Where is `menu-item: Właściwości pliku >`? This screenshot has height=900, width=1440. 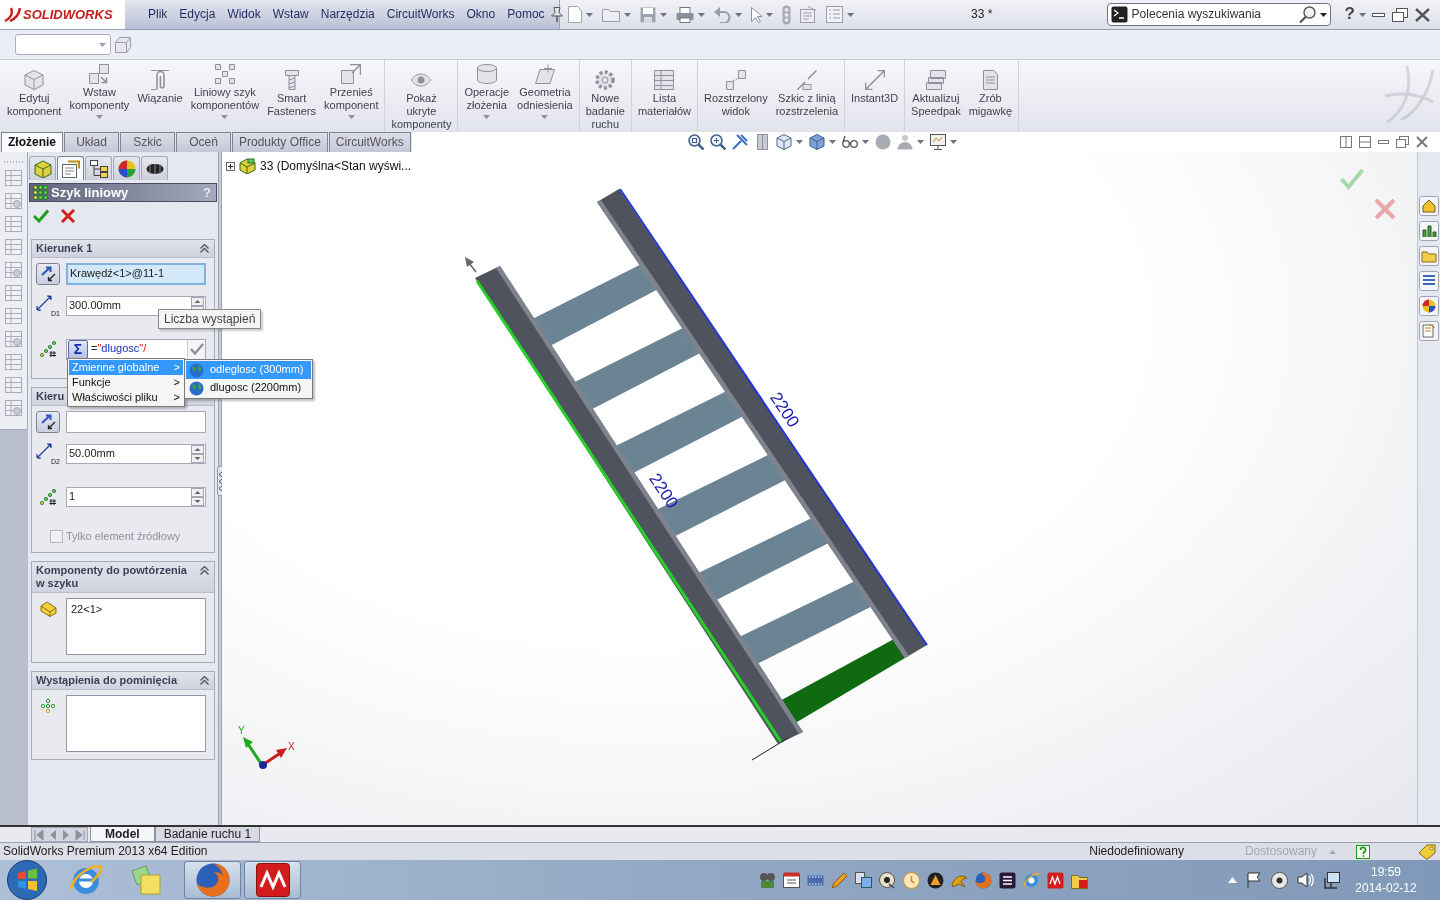 menu-item: Właściwości pliku > is located at coordinates (126, 397).